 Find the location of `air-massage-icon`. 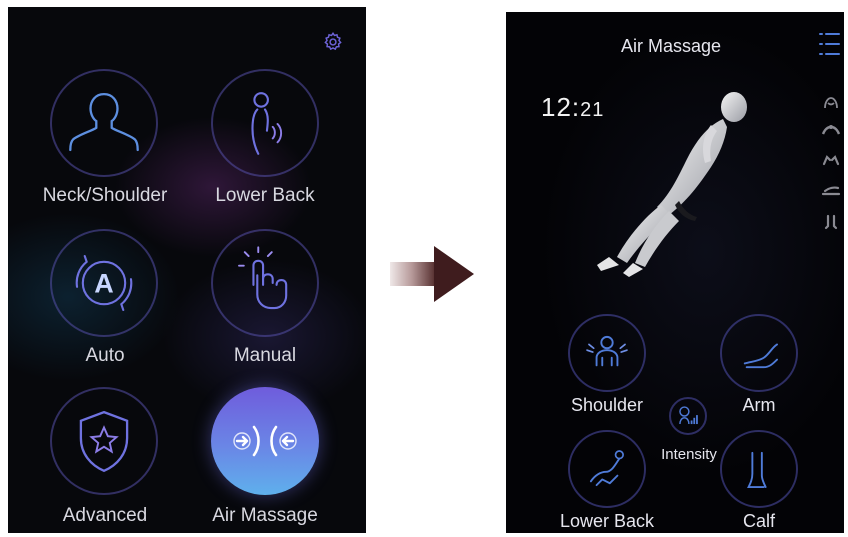

air-massage-icon is located at coordinates (265, 441).